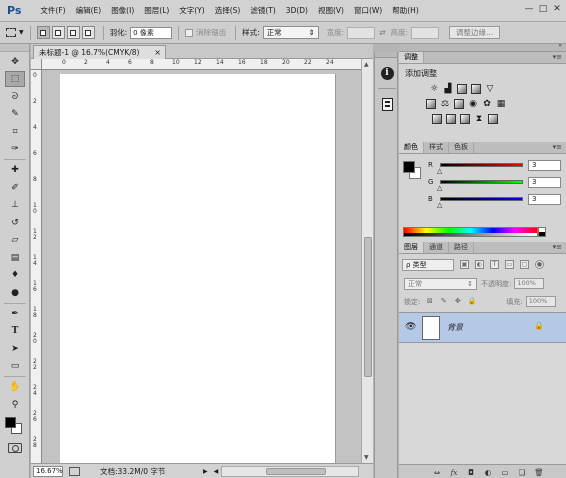  Describe the element at coordinates (464, 264) in the screenshot. I see `pixel-filter-icon: ▣` at that location.